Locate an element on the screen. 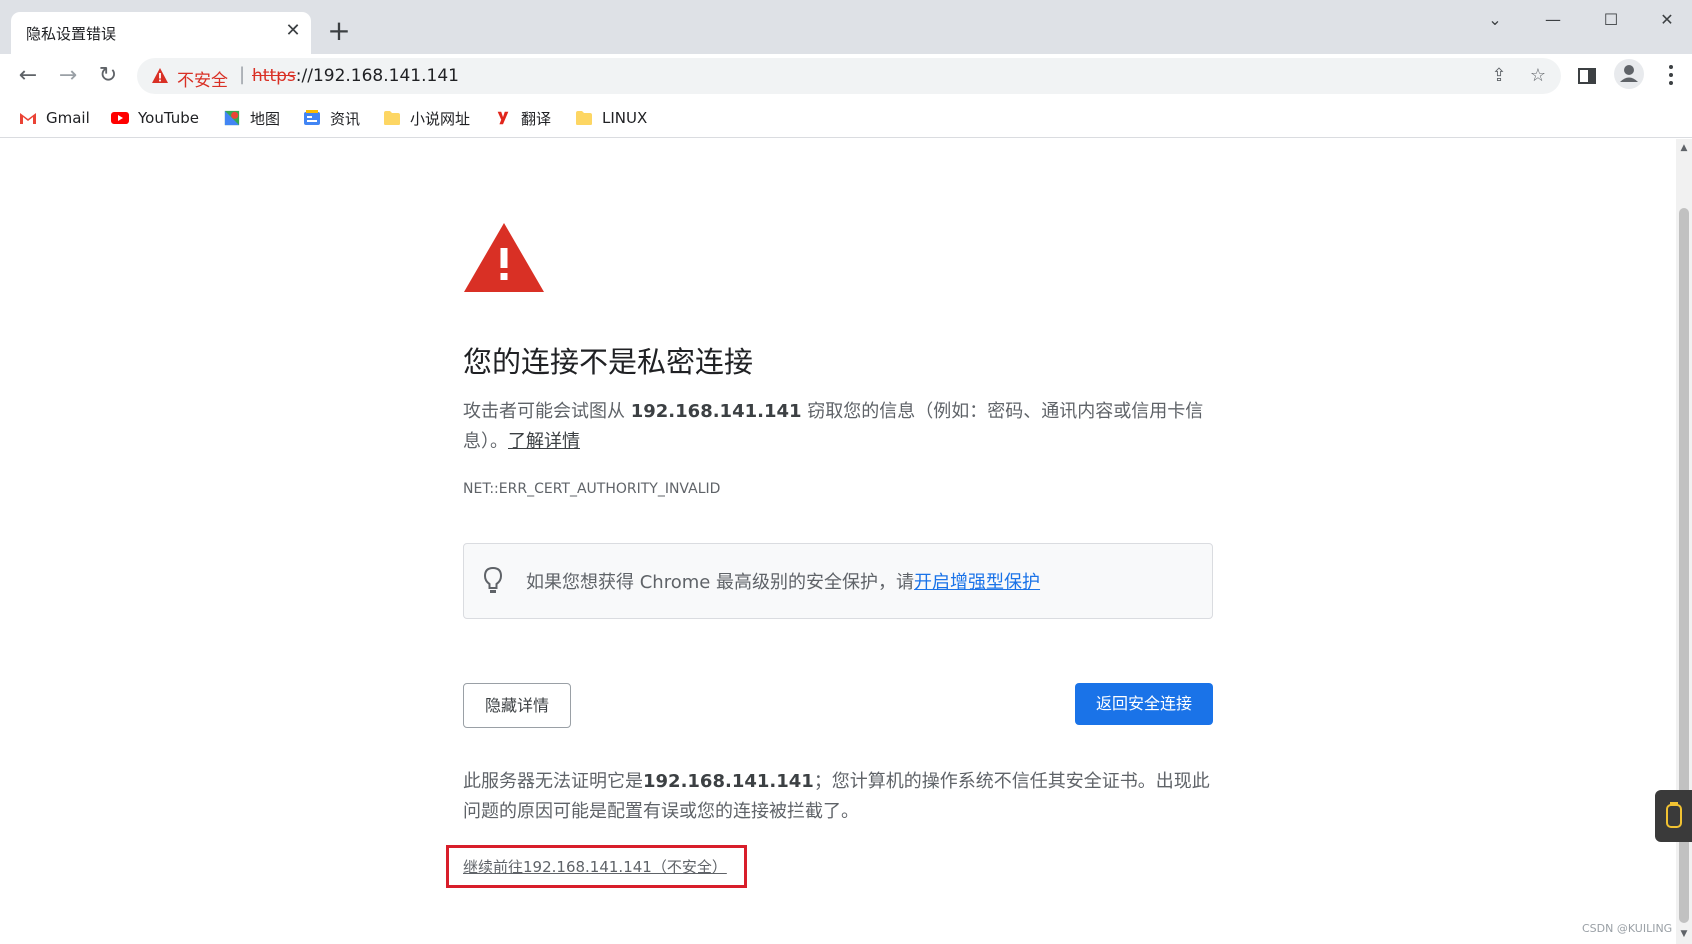 The image size is (1692, 944). bookmark-label: YouTube is located at coordinates (168, 118).